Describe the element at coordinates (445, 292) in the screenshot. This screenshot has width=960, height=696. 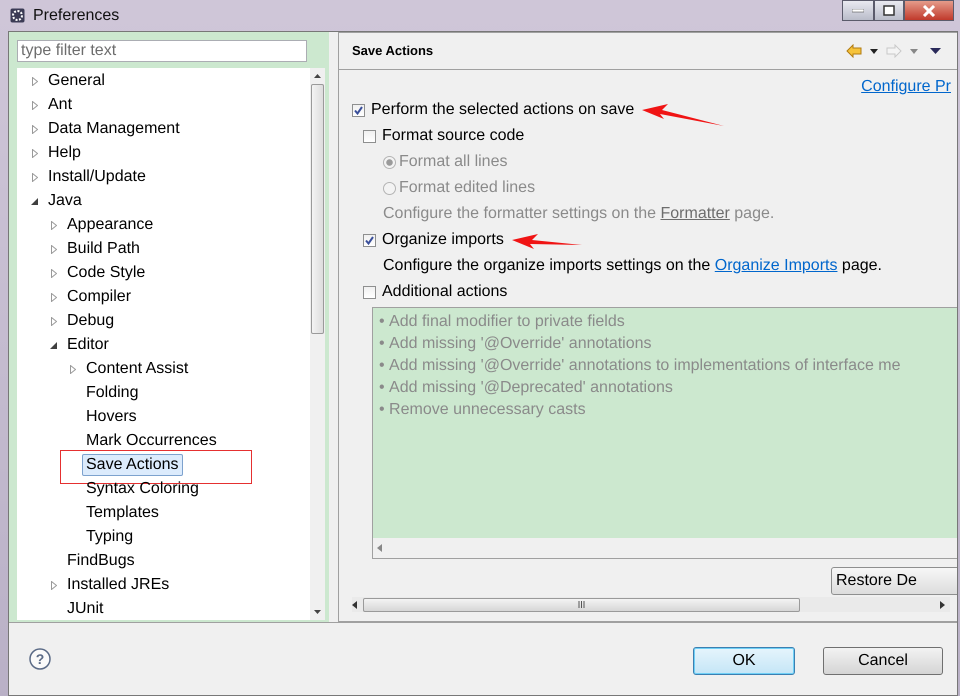
I see `checkbox-label: Additional actions` at that location.